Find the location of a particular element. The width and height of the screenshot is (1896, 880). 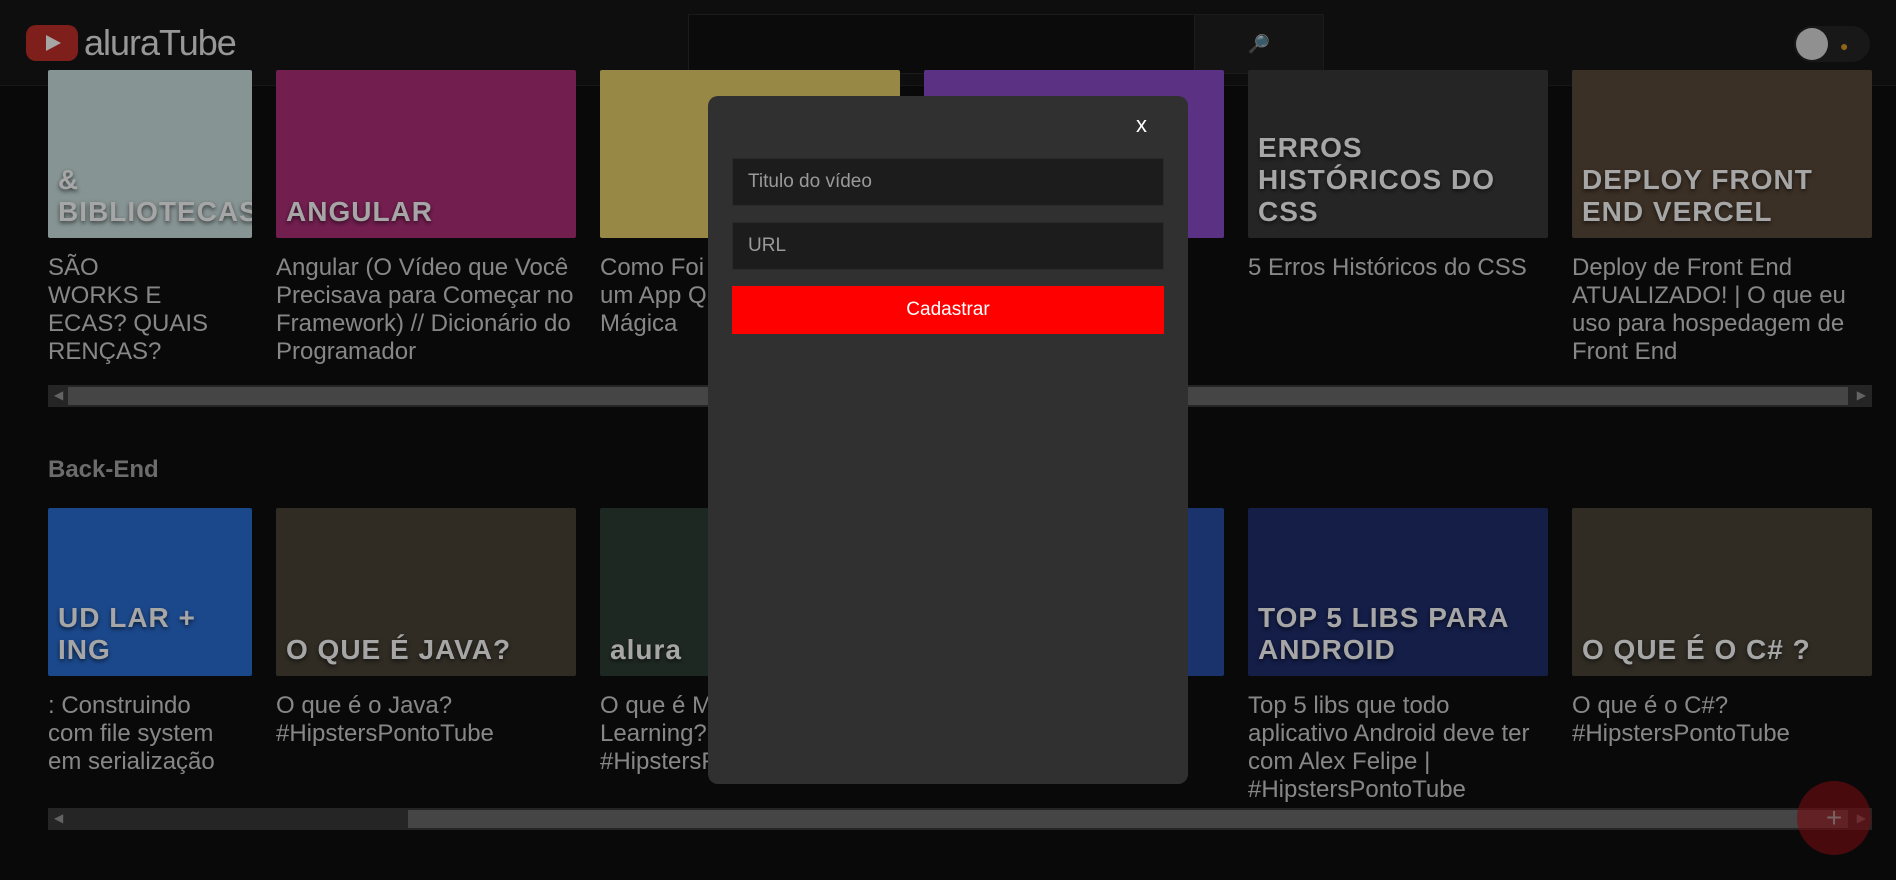

video-title-input is located at coordinates (948, 182).